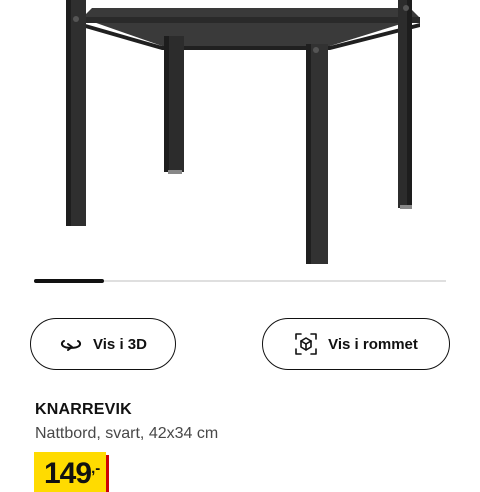  I want to click on view-in-room-button: Vis i rommet, so click(356, 344).